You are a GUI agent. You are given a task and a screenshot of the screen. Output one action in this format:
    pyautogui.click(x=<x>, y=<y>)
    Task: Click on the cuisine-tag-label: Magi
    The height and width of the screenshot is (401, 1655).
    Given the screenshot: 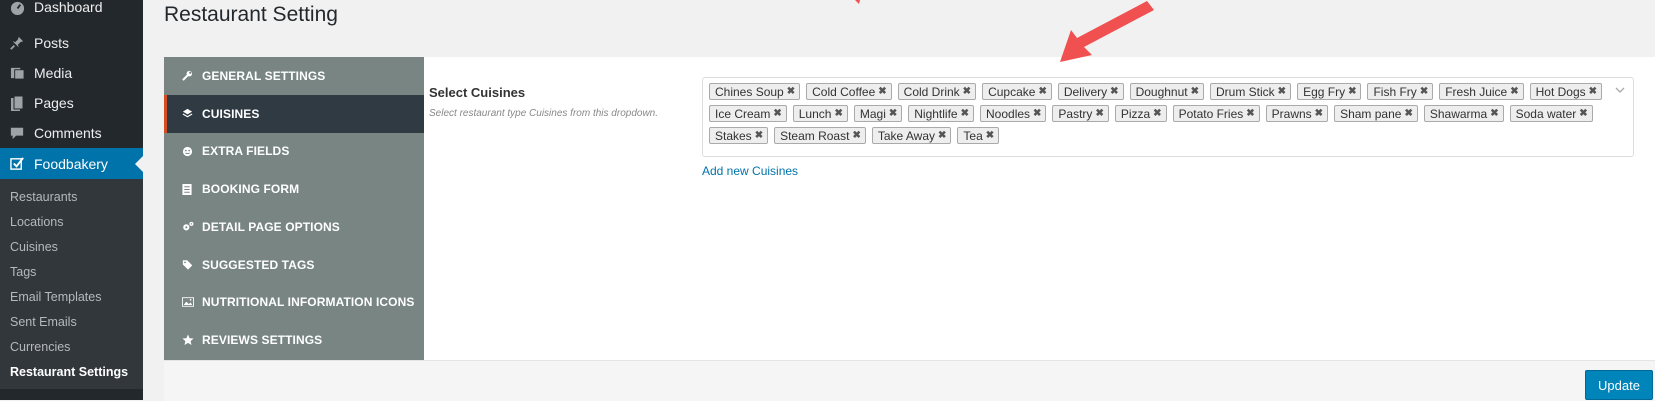 What is the action you would take?
    pyautogui.click(x=872, y=113)
    